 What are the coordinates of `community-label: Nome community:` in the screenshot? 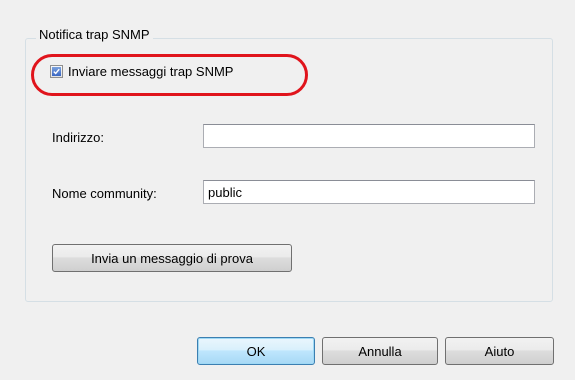 It's located at (104, 193).